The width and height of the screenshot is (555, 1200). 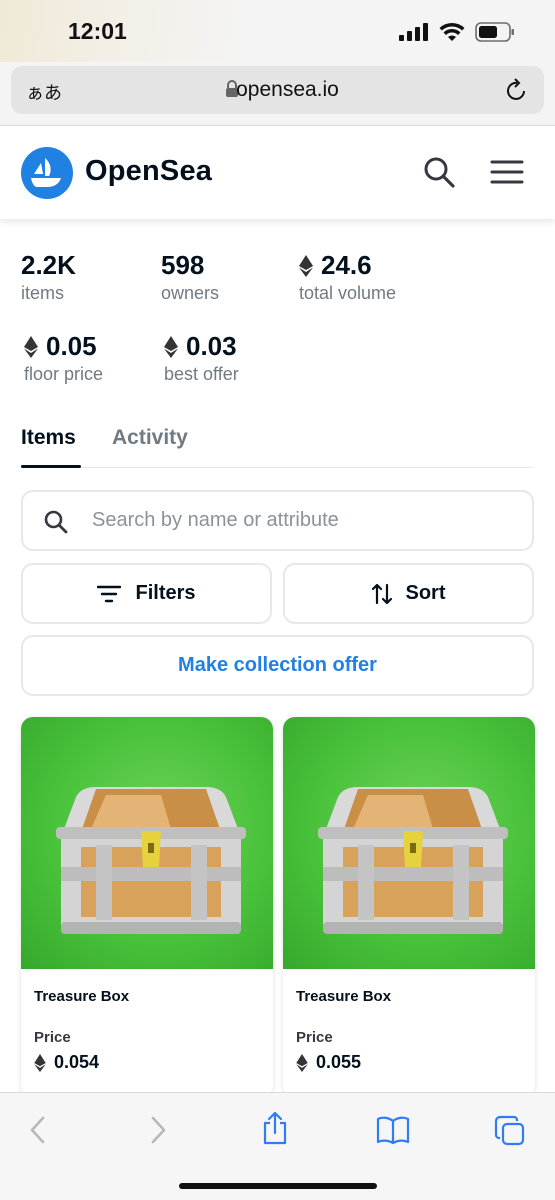 I want to click on reload-icon, so click(x=517, y=90).